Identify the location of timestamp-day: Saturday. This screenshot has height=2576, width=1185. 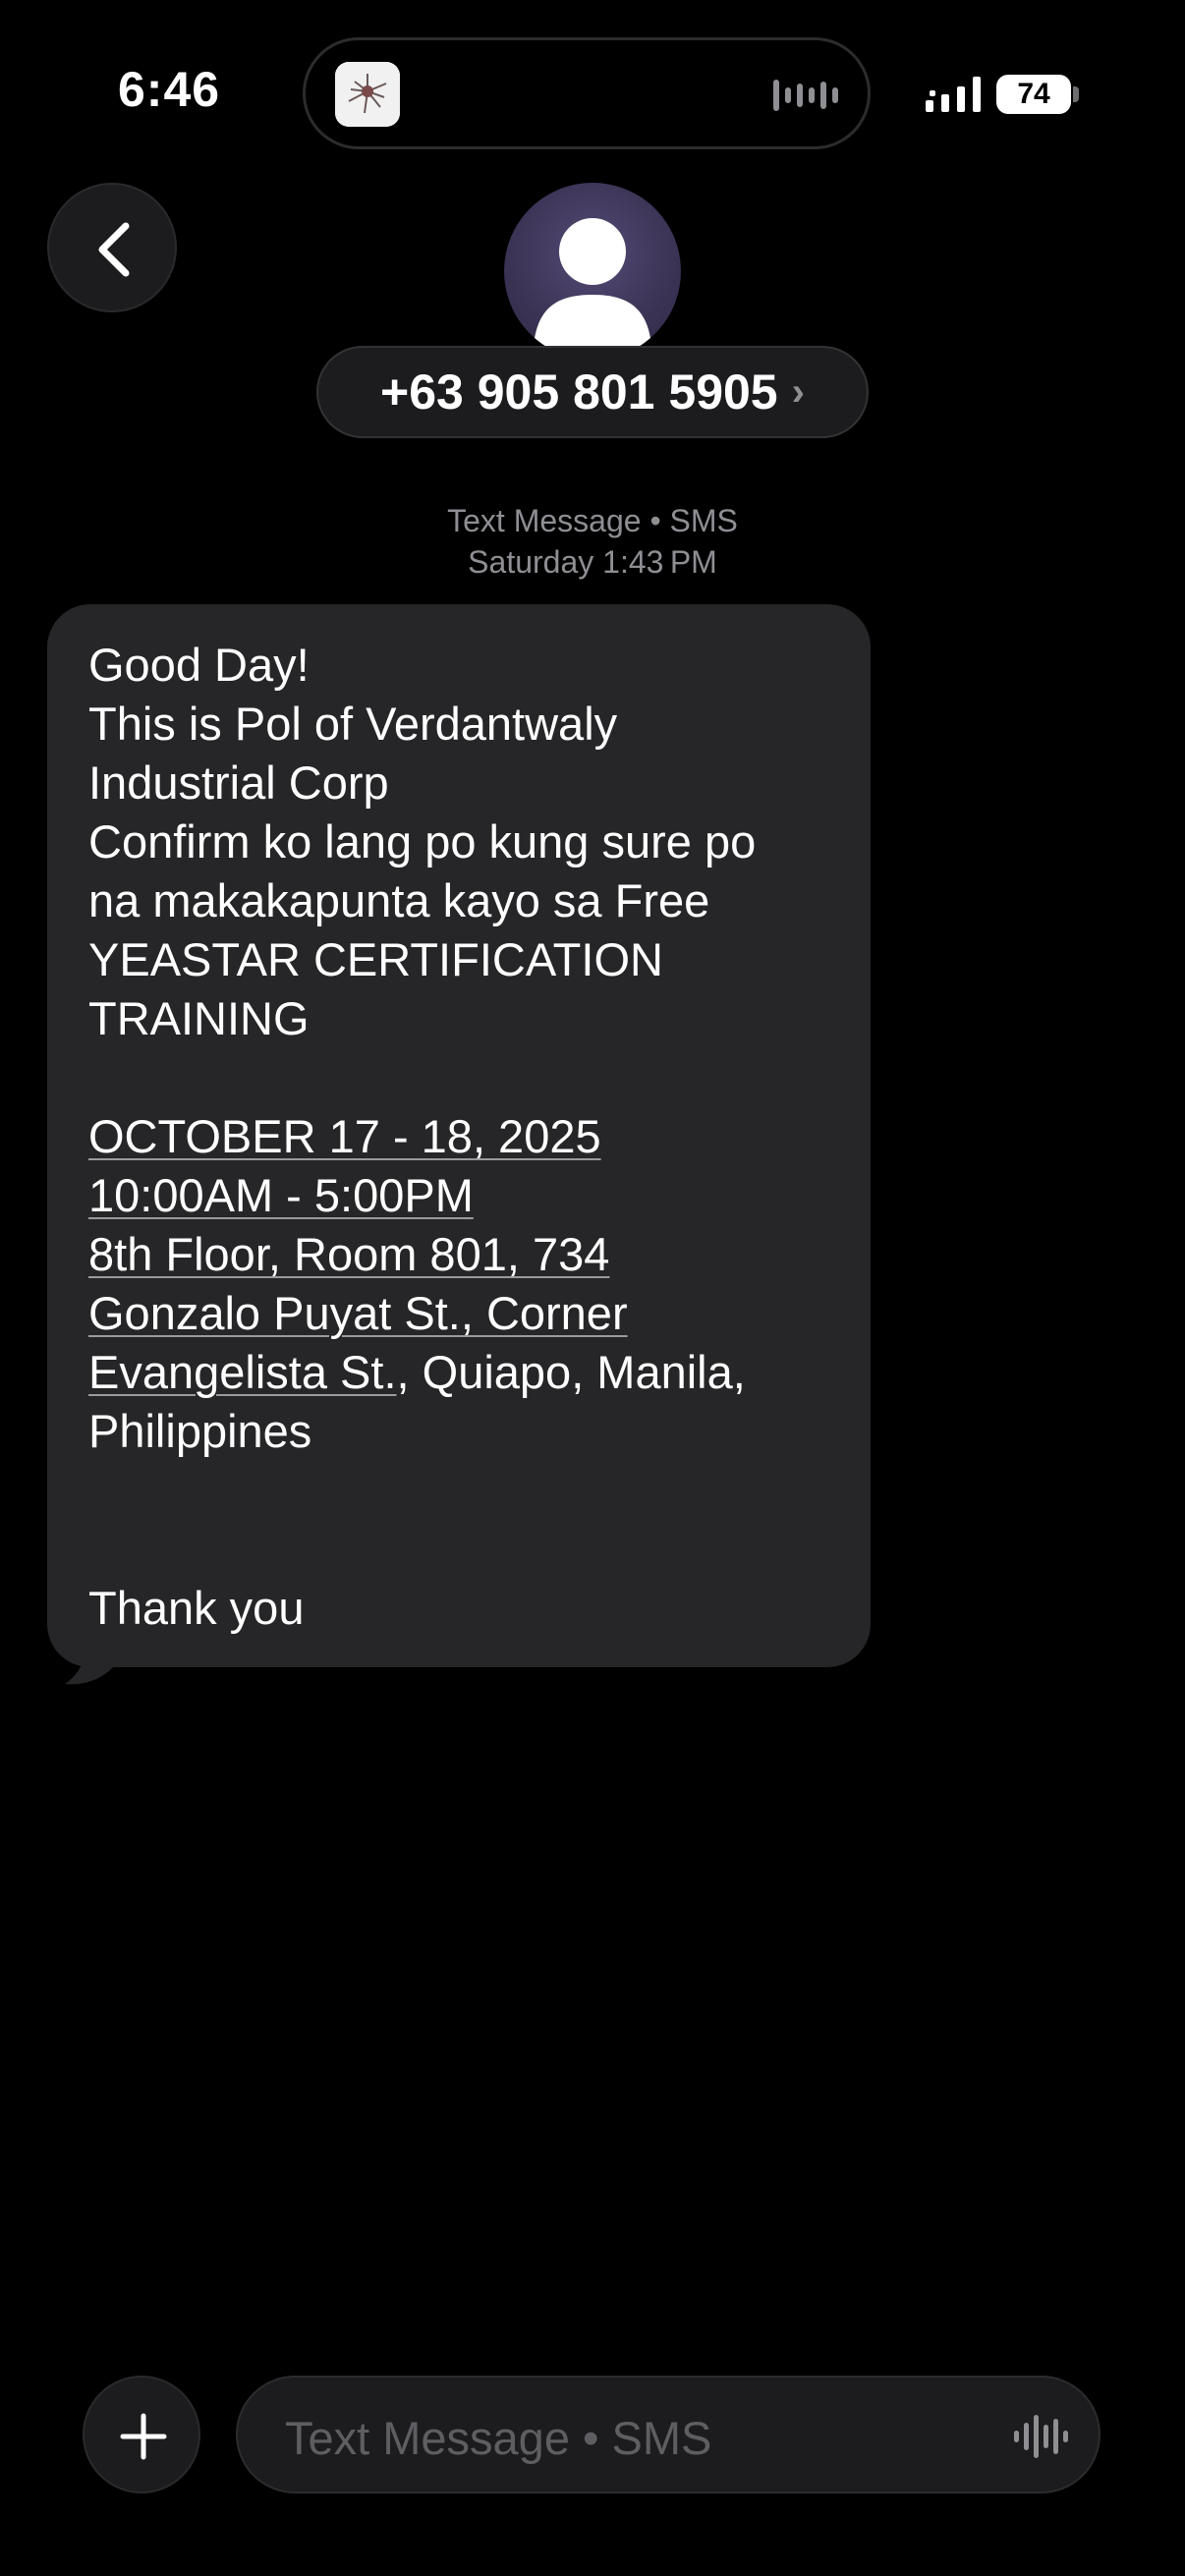
(531, 562).